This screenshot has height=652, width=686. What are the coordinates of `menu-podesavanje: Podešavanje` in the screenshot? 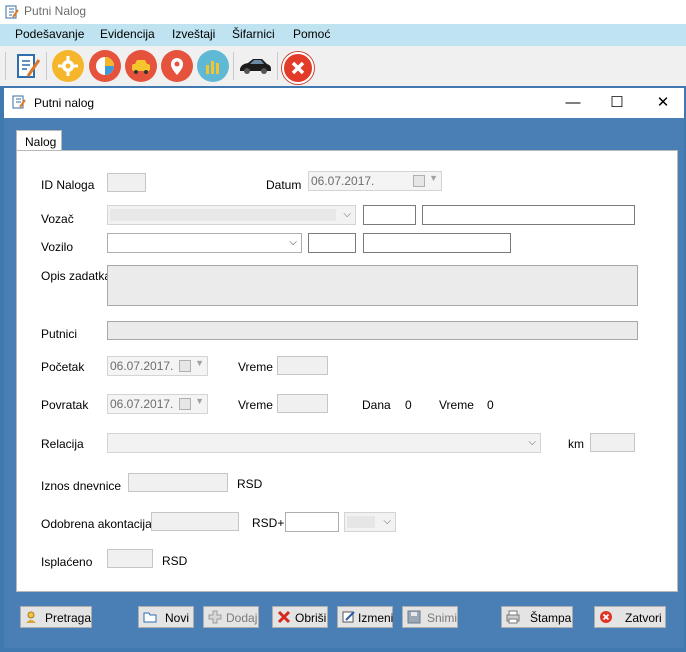 It's located at (49, 34).